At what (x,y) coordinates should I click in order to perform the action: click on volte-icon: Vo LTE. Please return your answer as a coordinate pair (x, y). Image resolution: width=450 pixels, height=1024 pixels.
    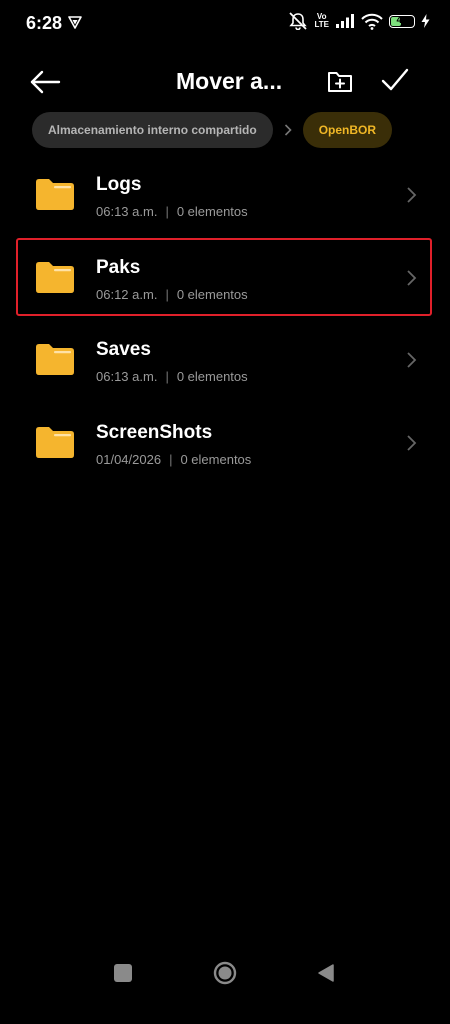
    Looking at the image, I should click on (321, 21).